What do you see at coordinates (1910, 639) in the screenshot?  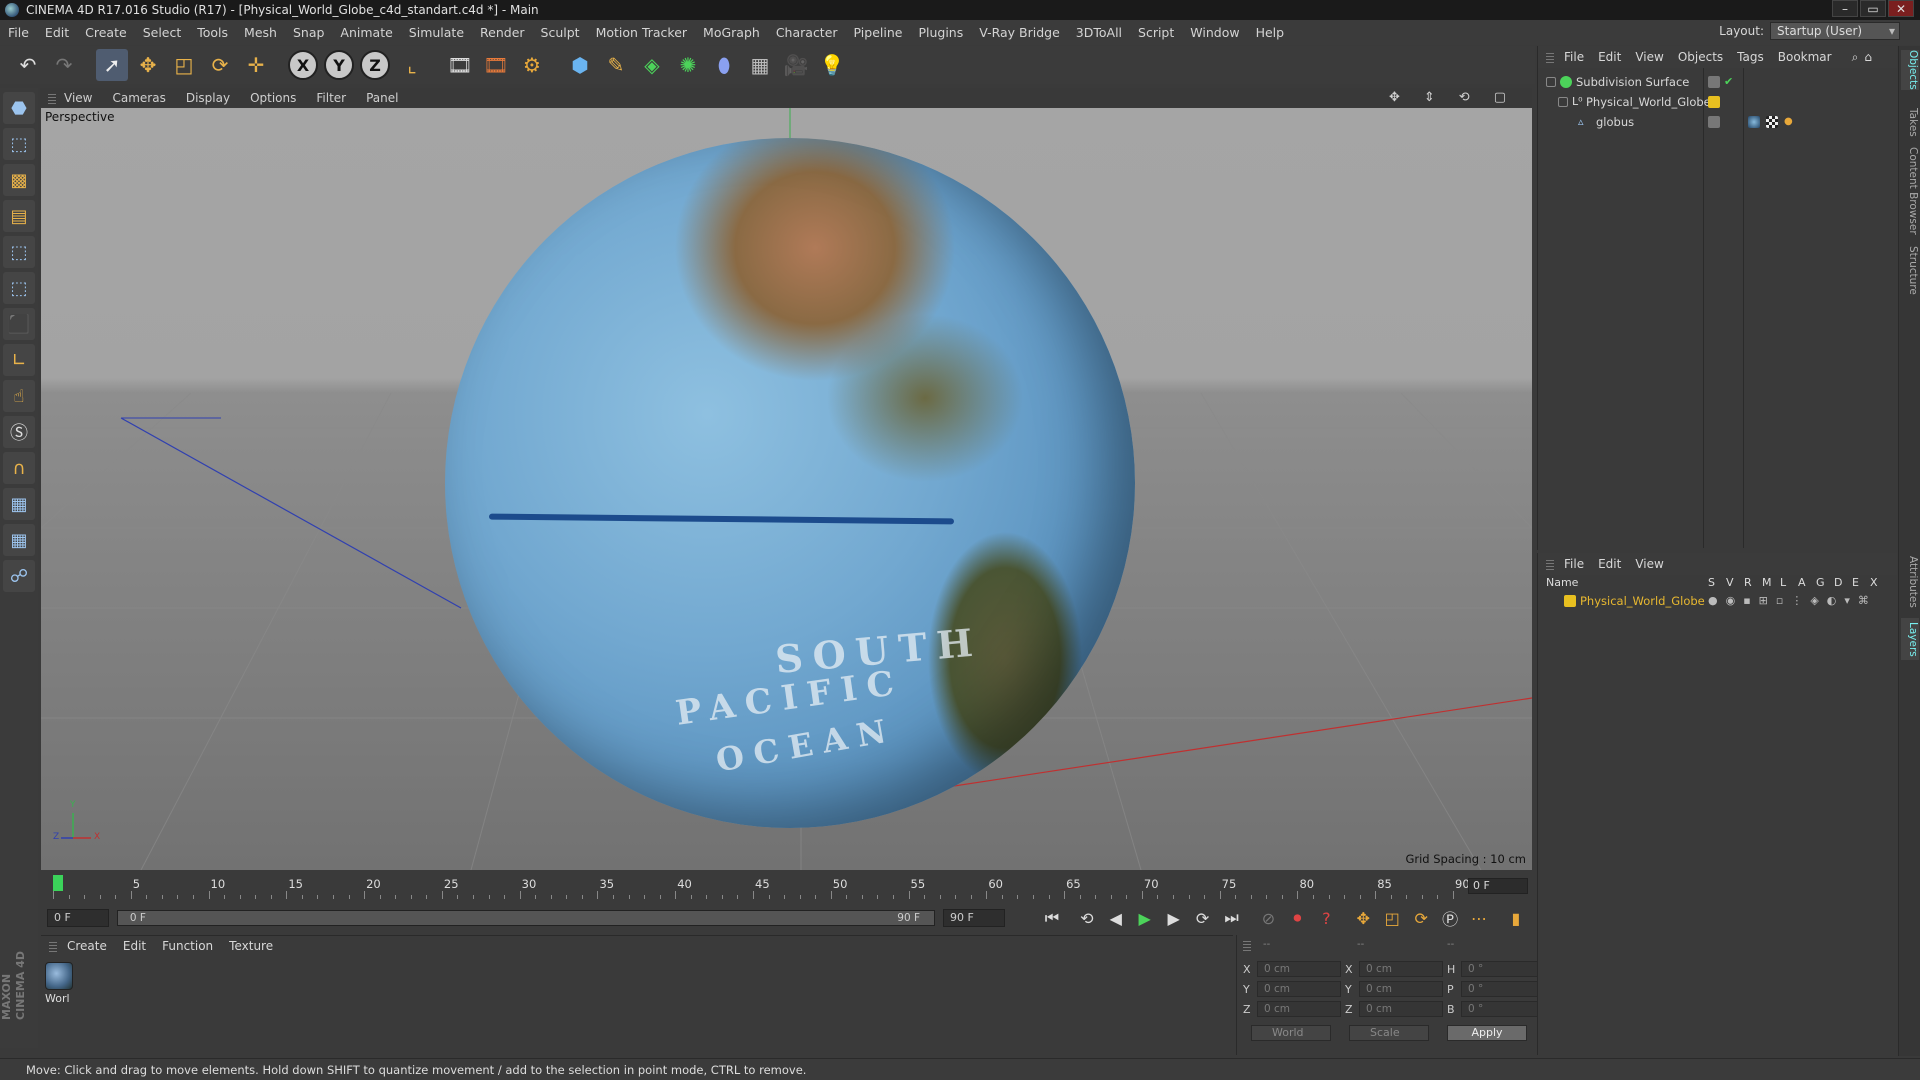 I see `tab-layers: Layers` at bounding box center [1910, 639].